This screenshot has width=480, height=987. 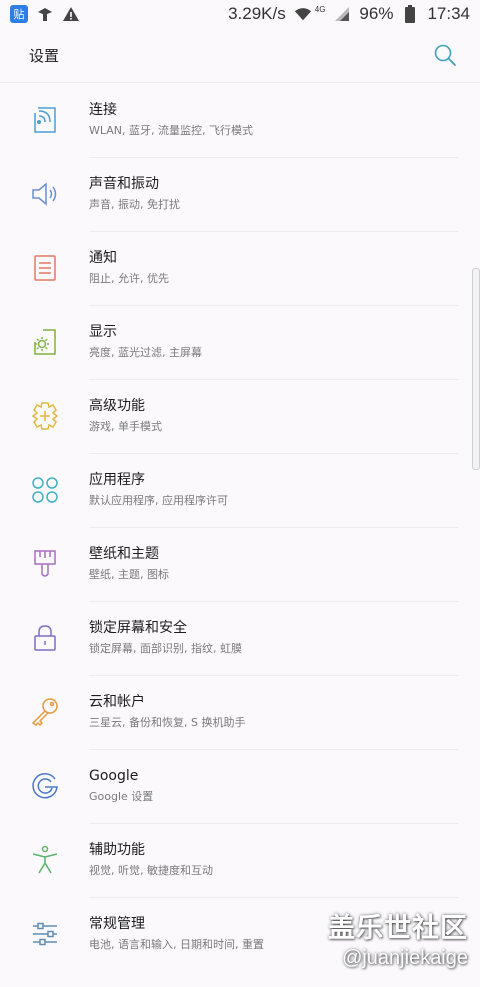 I want to click on item-subtitle: 壁纸, 主题, 图标, so click(x=129, y=574).